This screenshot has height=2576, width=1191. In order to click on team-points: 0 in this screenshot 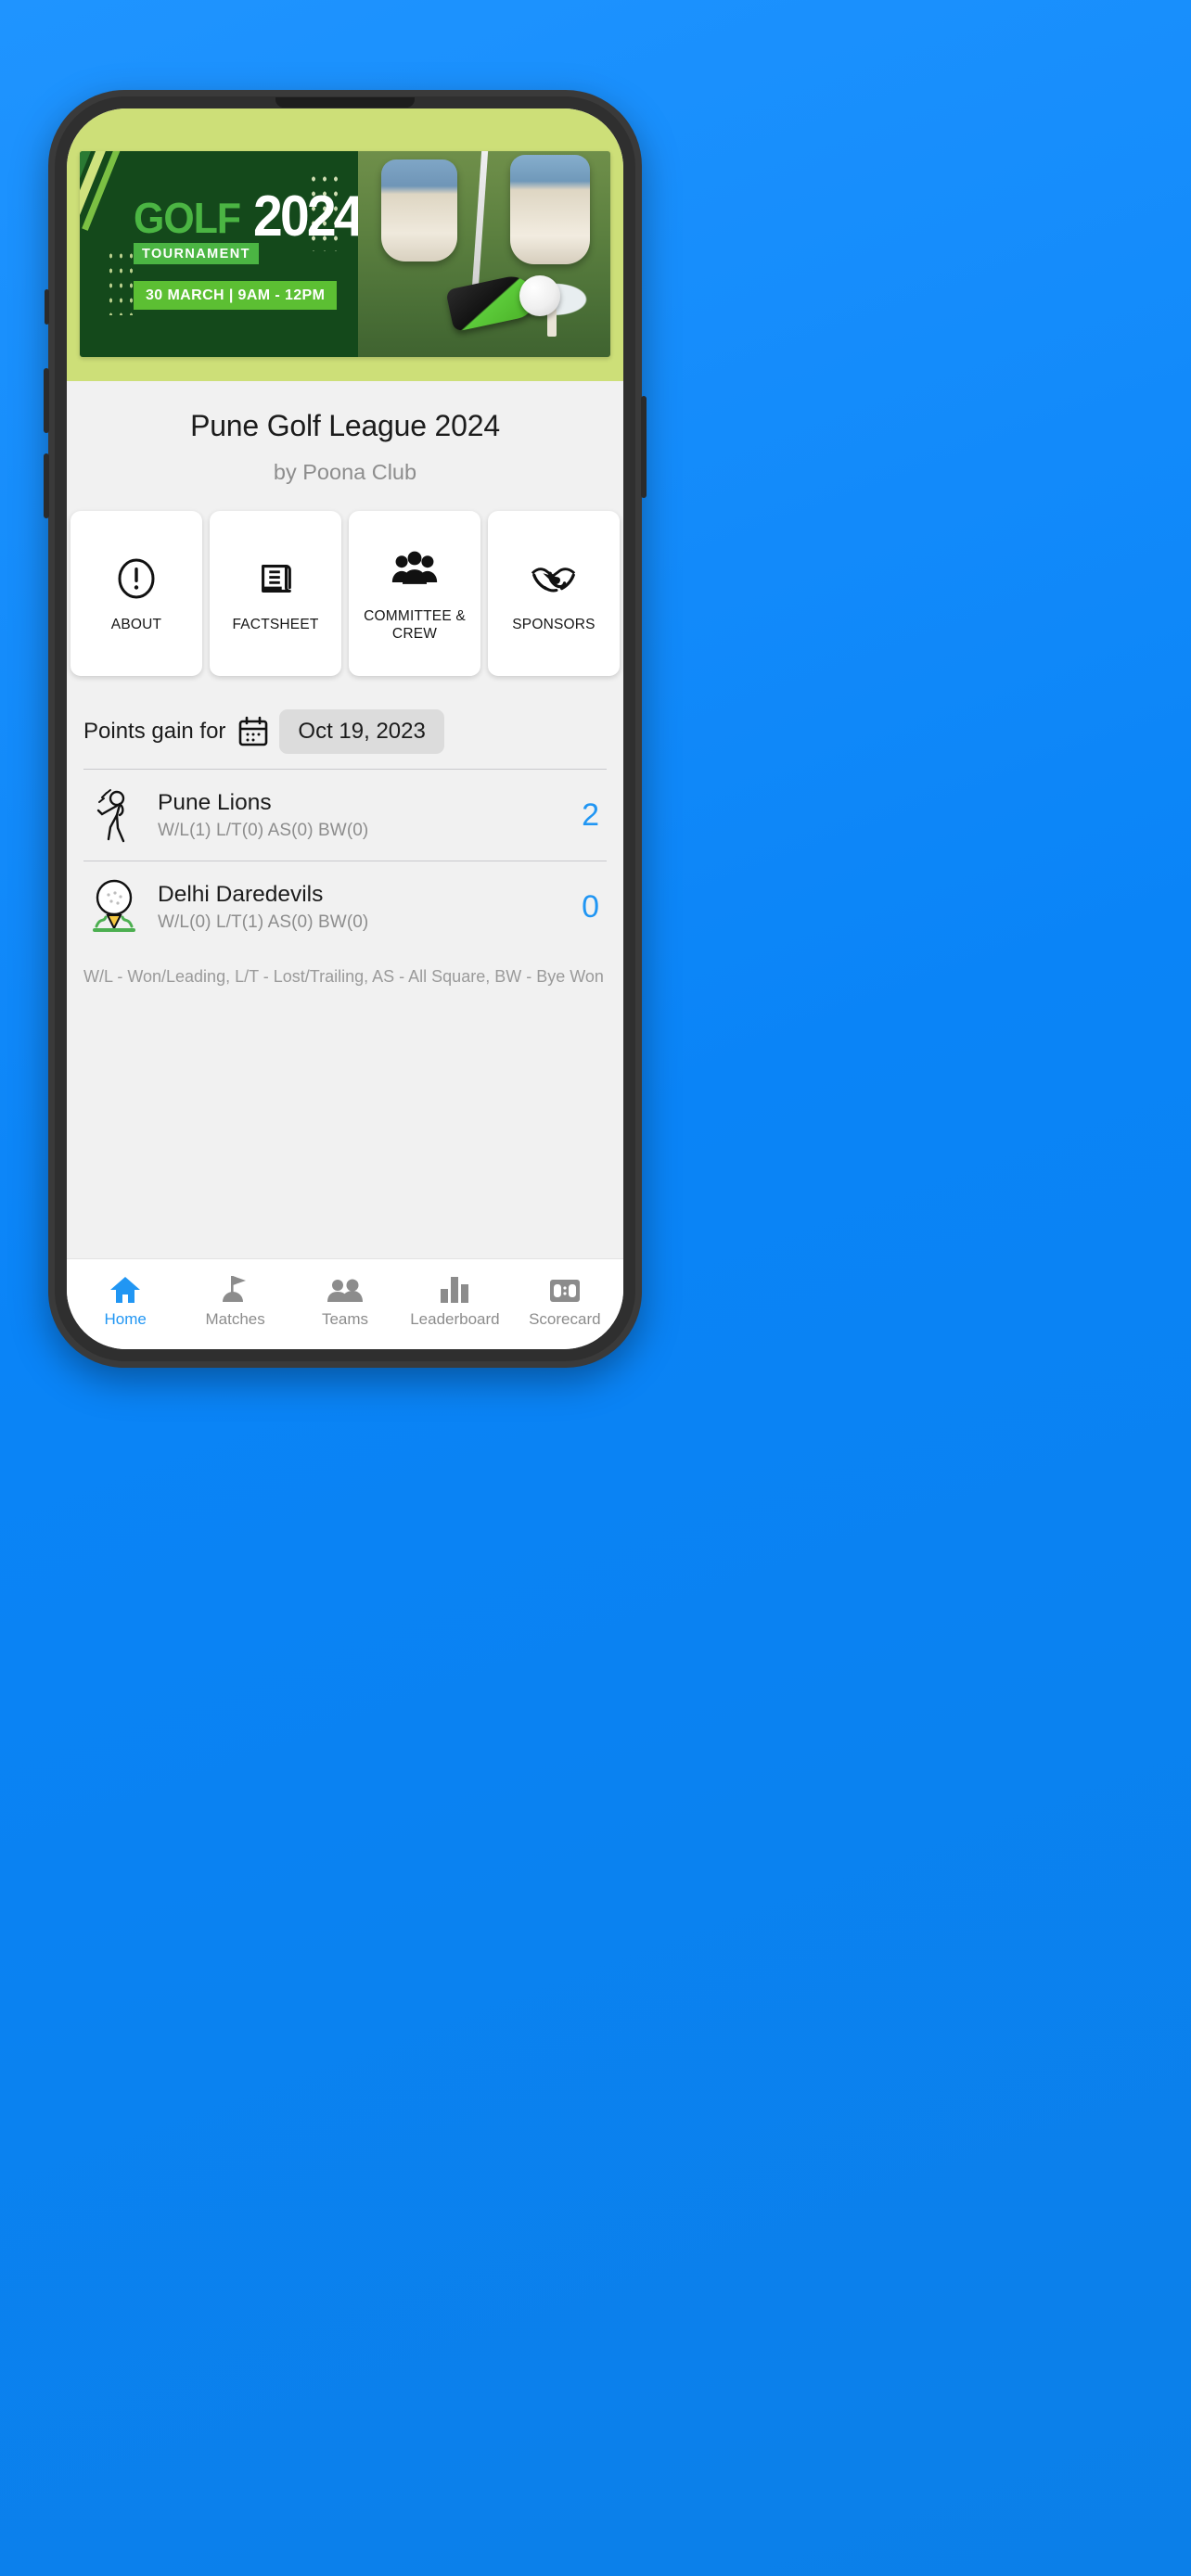, I will do `click(590, 907)`.